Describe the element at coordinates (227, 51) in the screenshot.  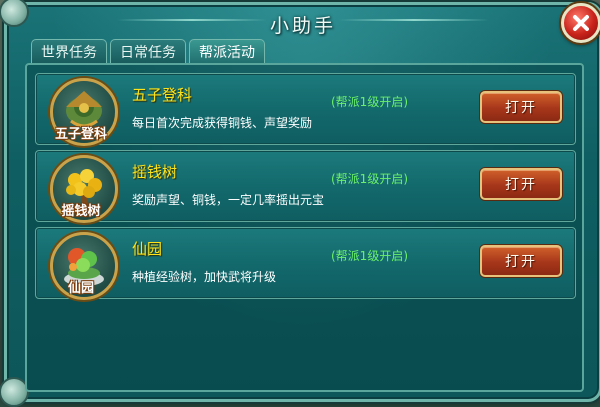
I see `tab-guild-activities: 帮派活动` at that location.